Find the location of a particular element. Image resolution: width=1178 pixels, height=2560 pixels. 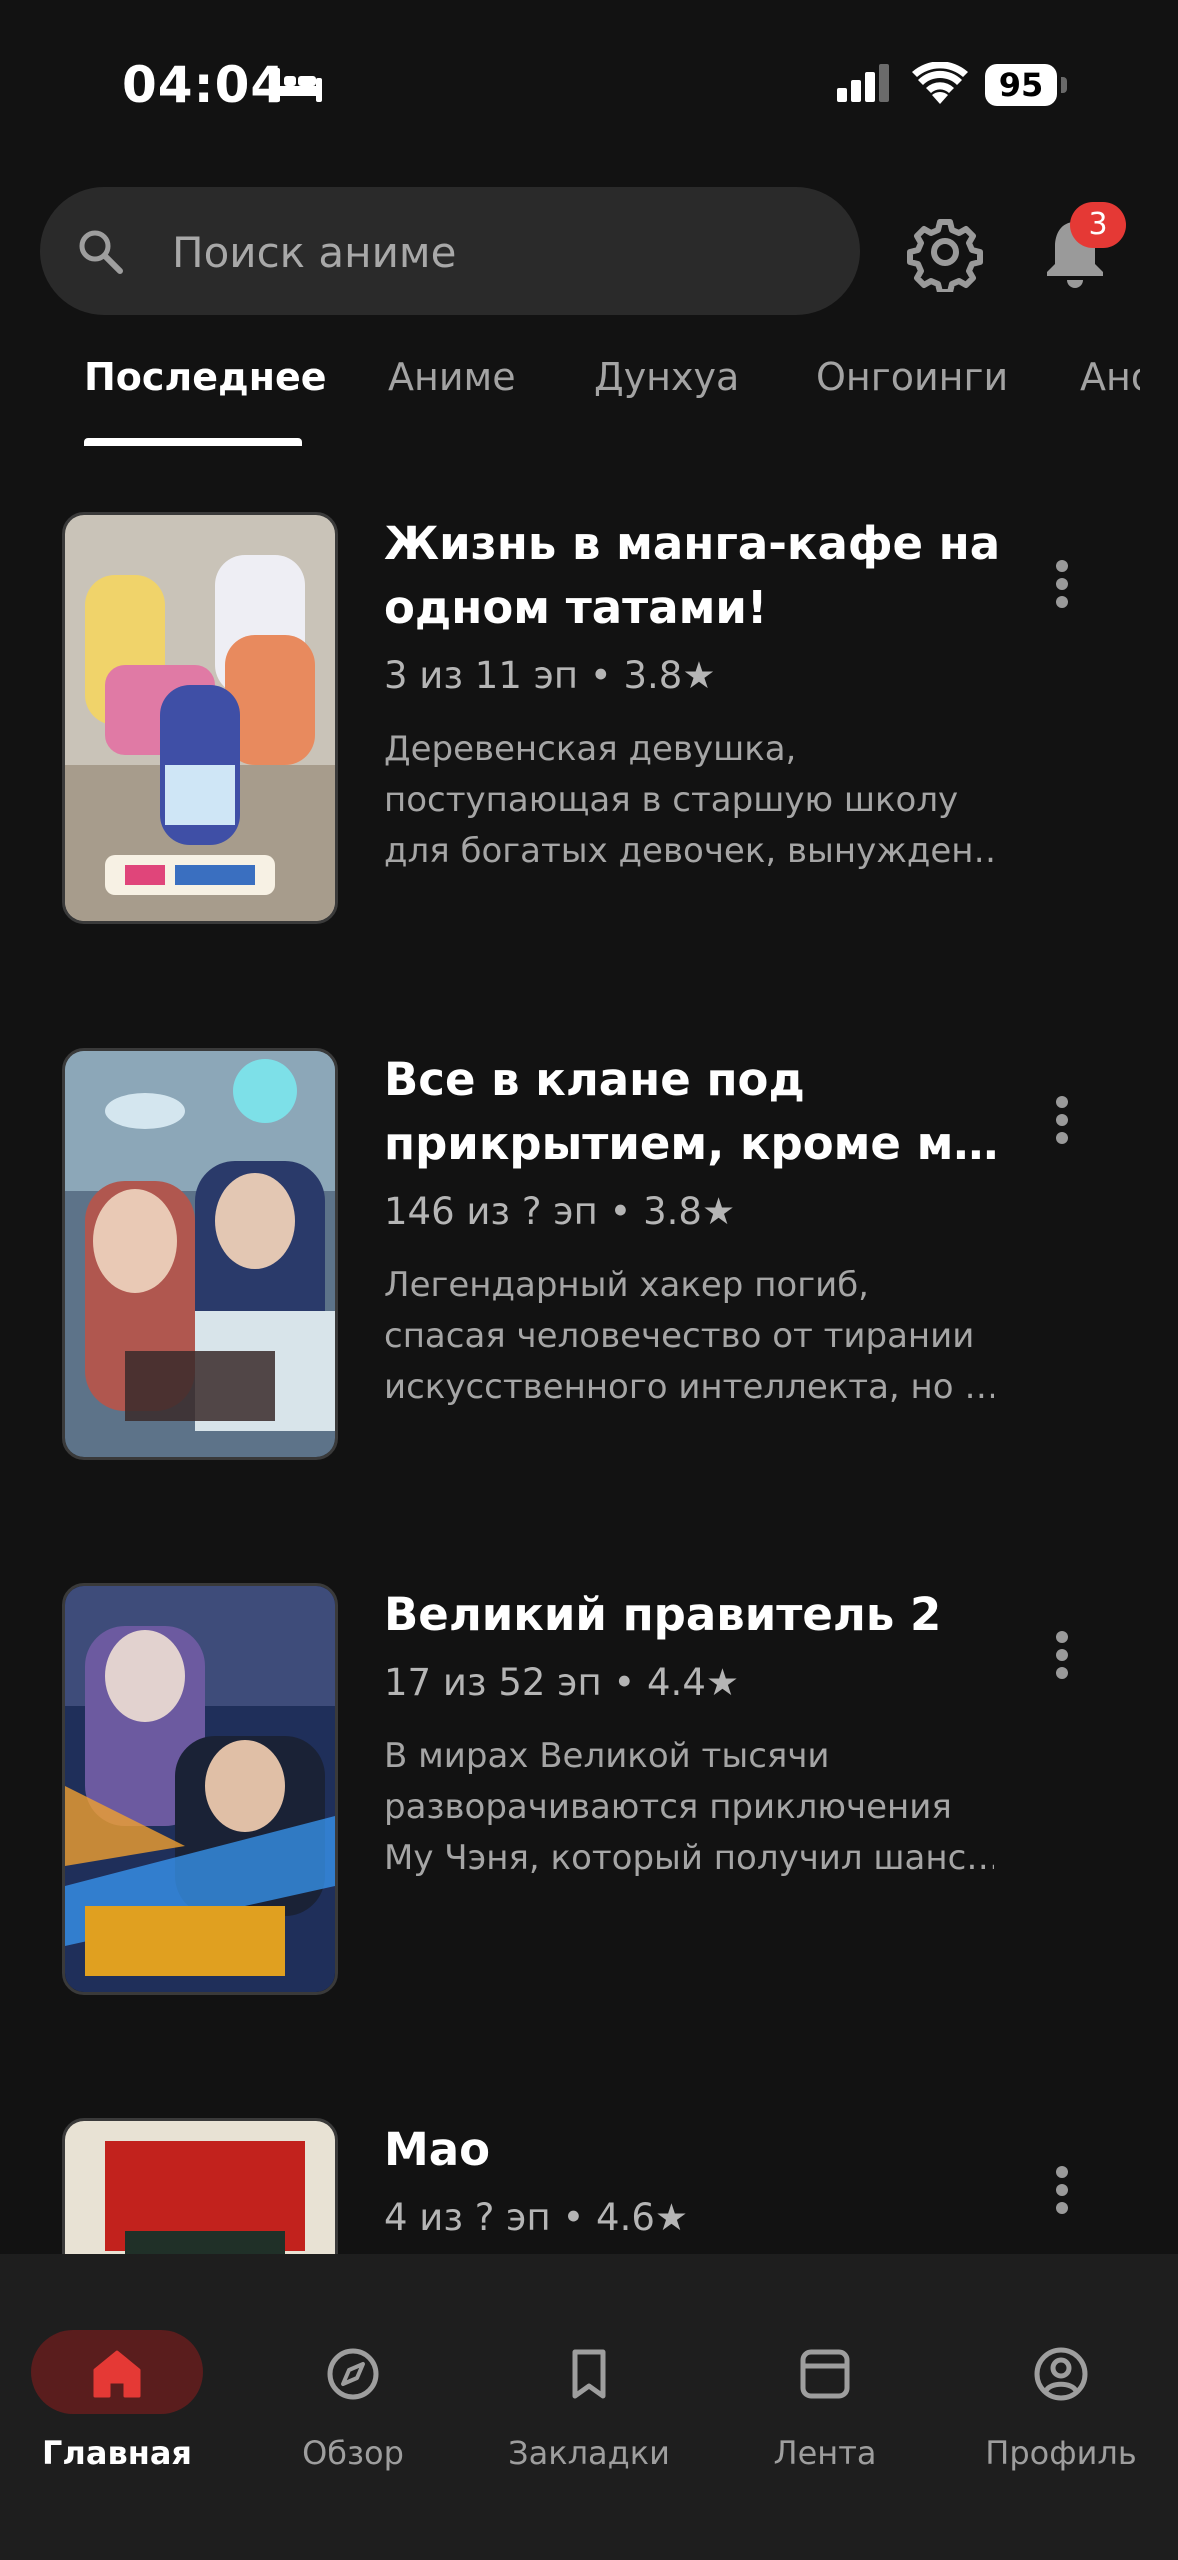

nav-feed: Лента is located at coordinates (825, 2383).